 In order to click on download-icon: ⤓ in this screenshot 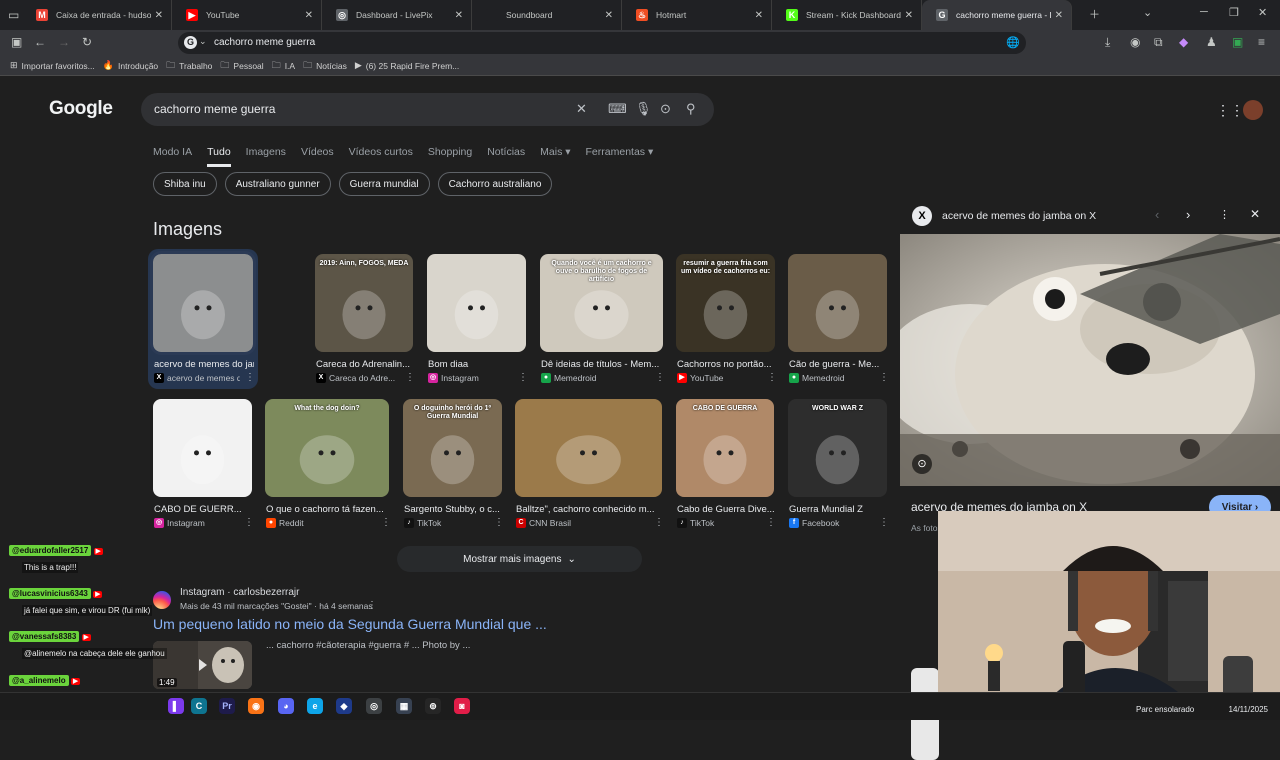, I will do `click(1107, 42)`.